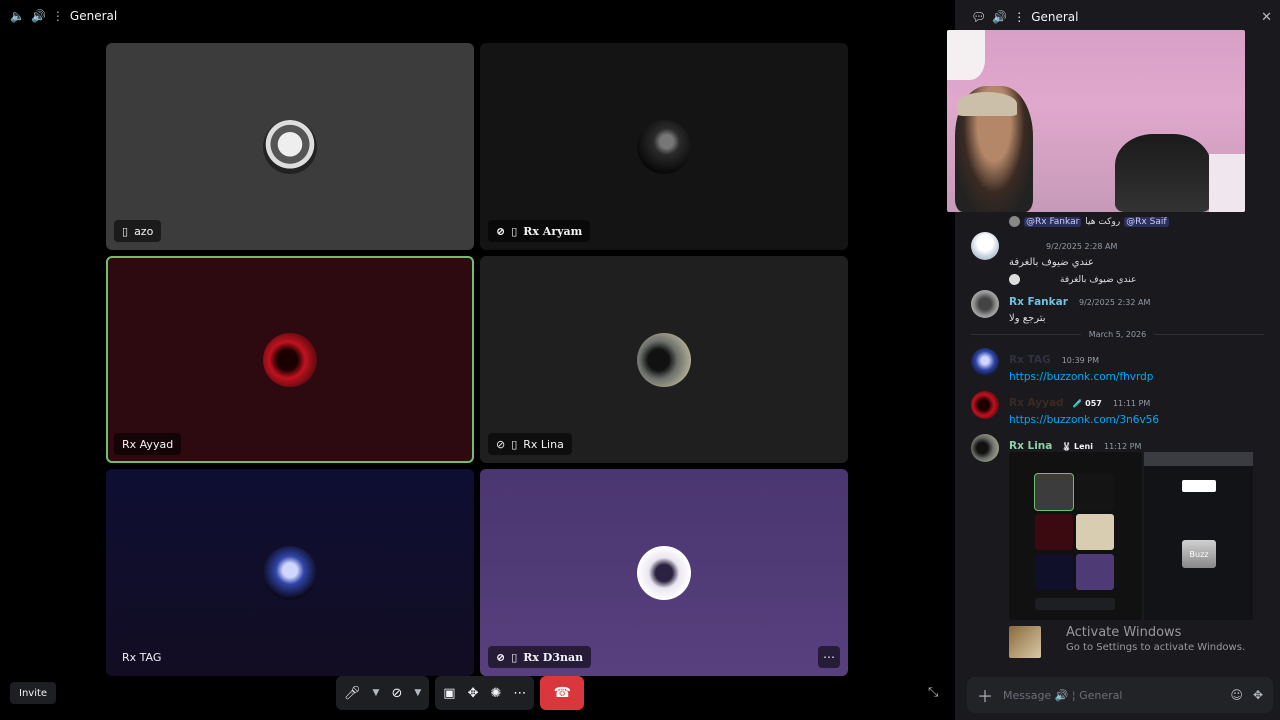  Describe the element at coordinates (17, 16) in the screenshot. I see `speaker-icon: 🔈` at that location.